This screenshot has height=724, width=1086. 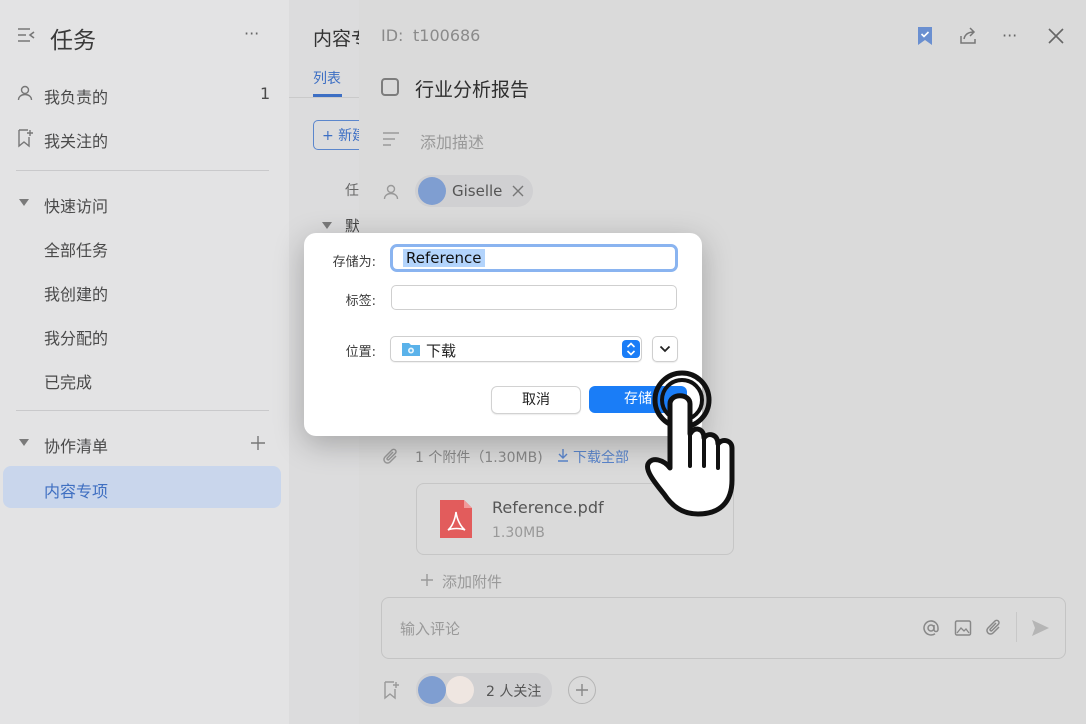 What do you see at coordinates (144, 138) in the screenshot?
I see `sidebar-item-following: 我关注的` at bounding box center [144, 138].